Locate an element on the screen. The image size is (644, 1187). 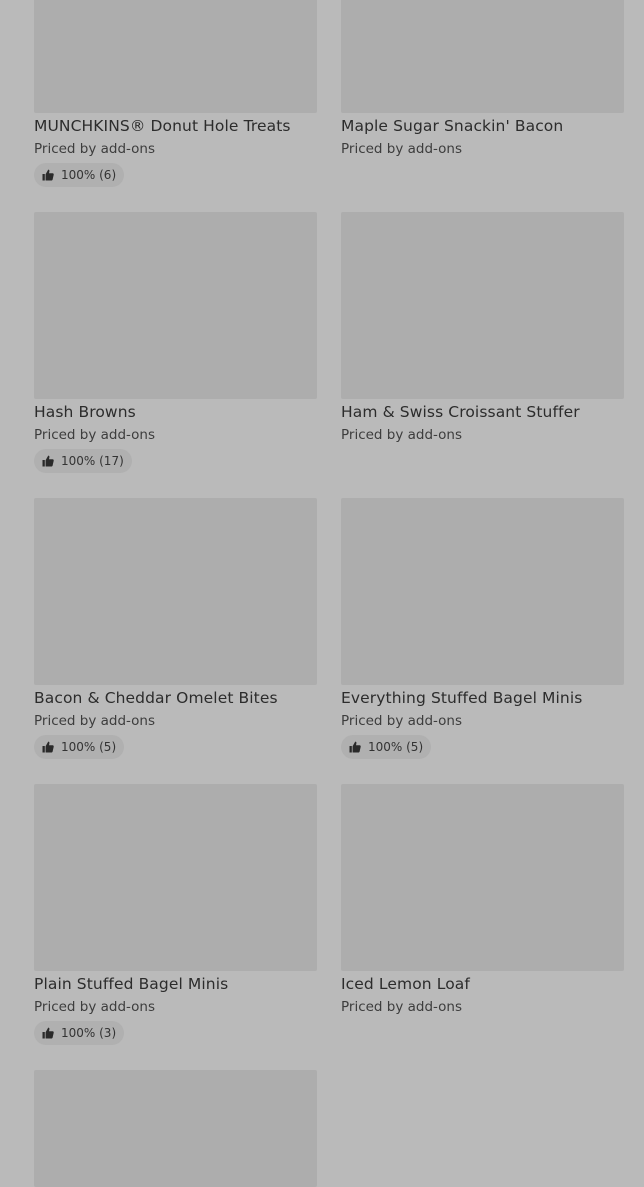
rating-badge: 100% (3) is located at coordinates (79, 1033).